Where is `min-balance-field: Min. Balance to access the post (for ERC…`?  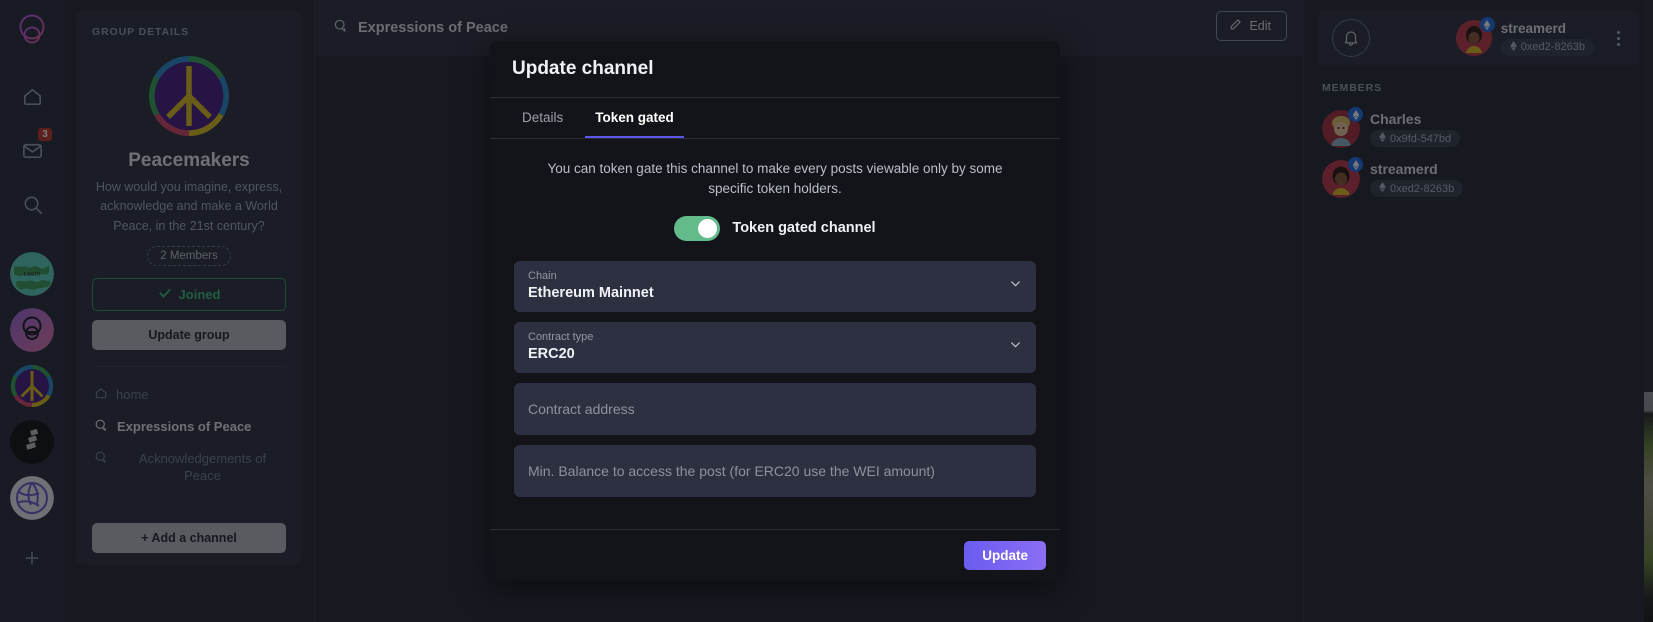
min-balance-field: Min. Balance to access the post (for ERC… is located at coordinates (775, 470).